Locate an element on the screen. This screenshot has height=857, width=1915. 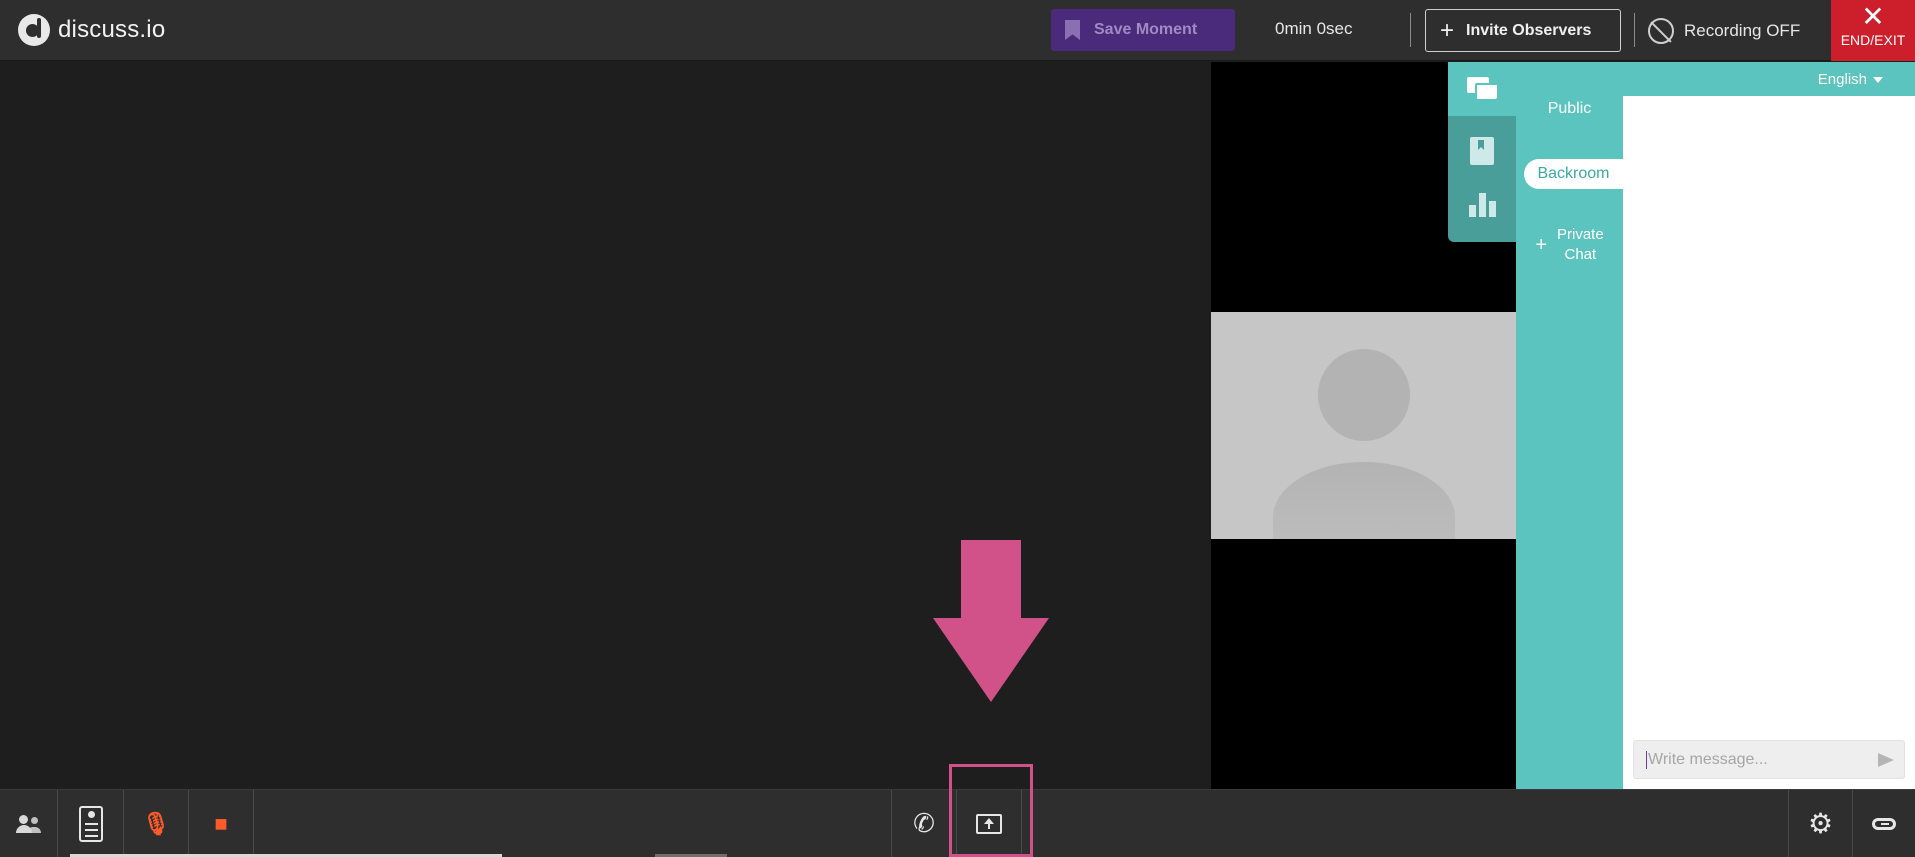
text-cursor is located at coordinates (1646, 759).